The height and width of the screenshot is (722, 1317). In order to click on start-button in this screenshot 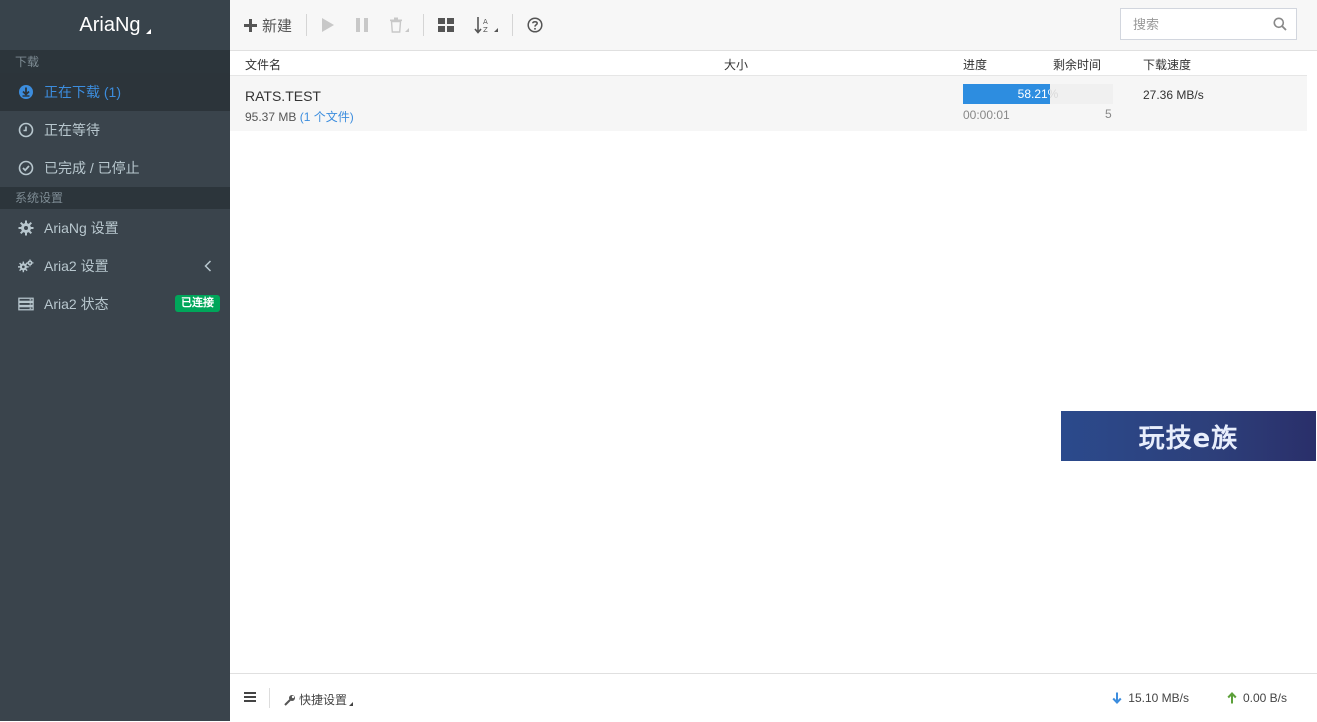, I will do `click(328, 25)`.